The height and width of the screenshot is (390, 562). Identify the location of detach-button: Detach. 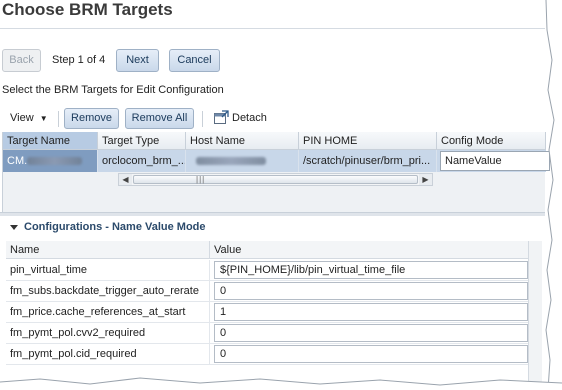
(240, 119).